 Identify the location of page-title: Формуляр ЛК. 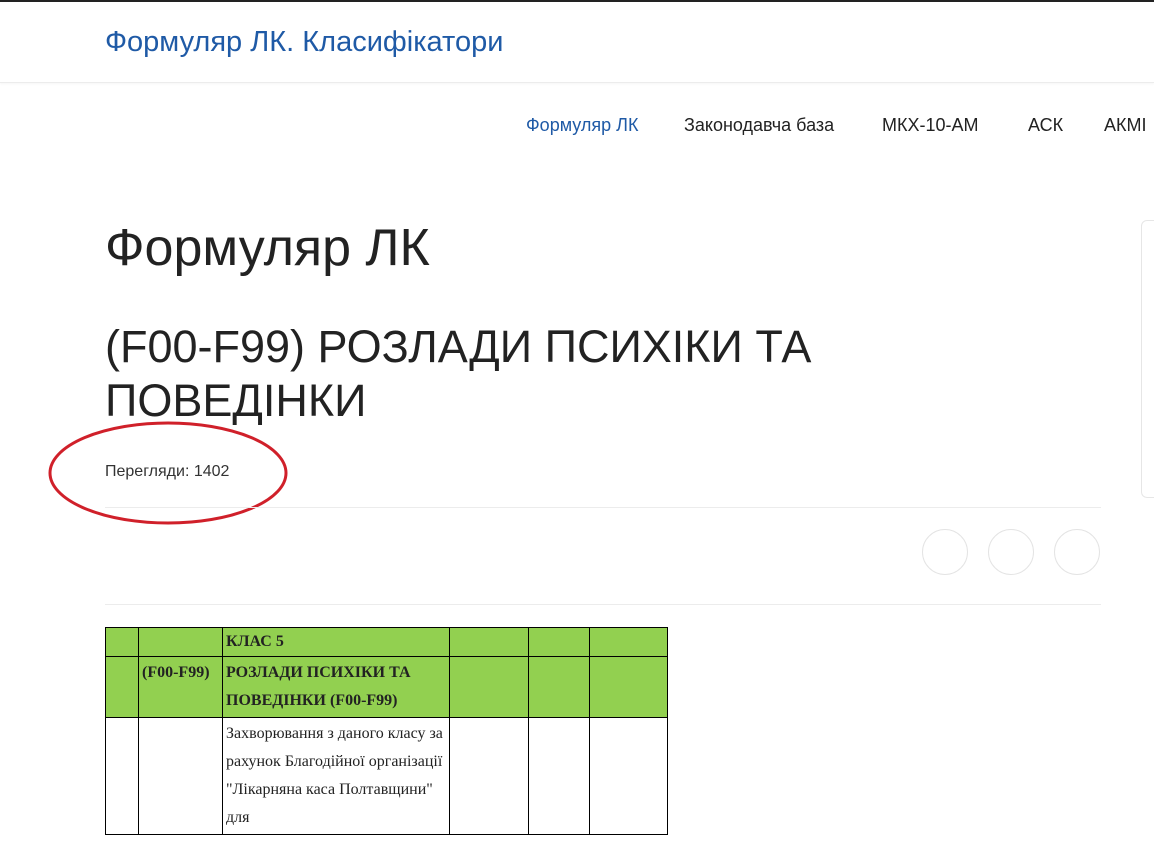
(267, 248).